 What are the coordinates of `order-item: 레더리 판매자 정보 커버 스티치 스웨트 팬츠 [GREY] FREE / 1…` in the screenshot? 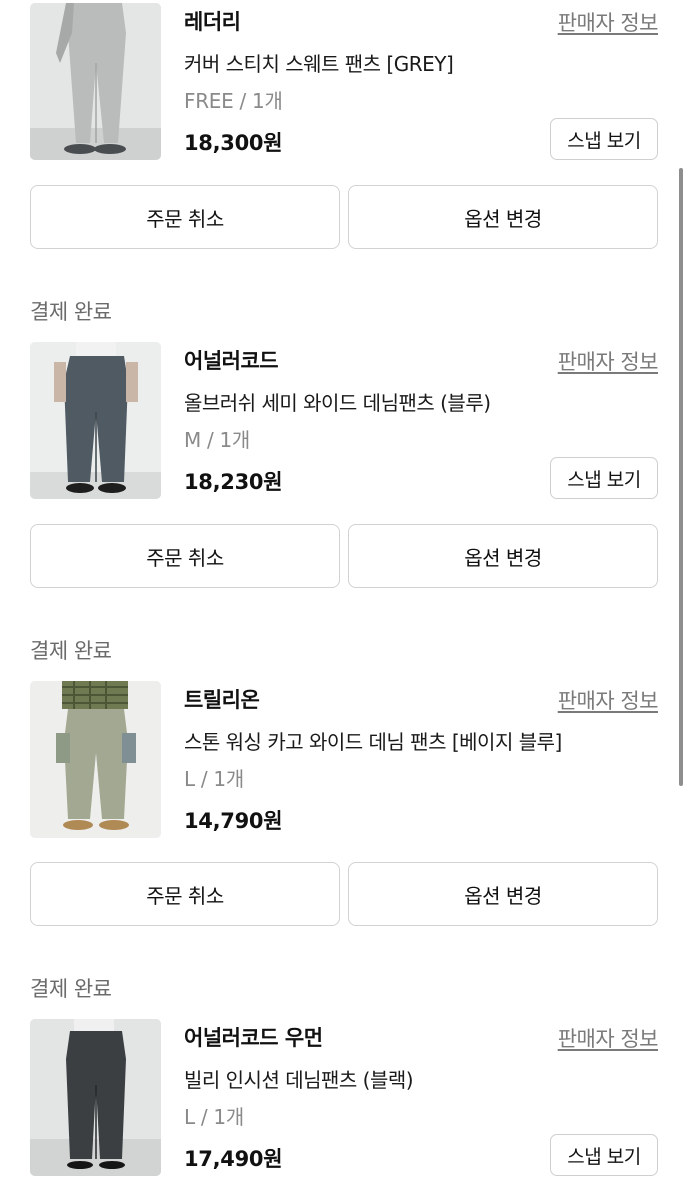 It's located at (344, 83).